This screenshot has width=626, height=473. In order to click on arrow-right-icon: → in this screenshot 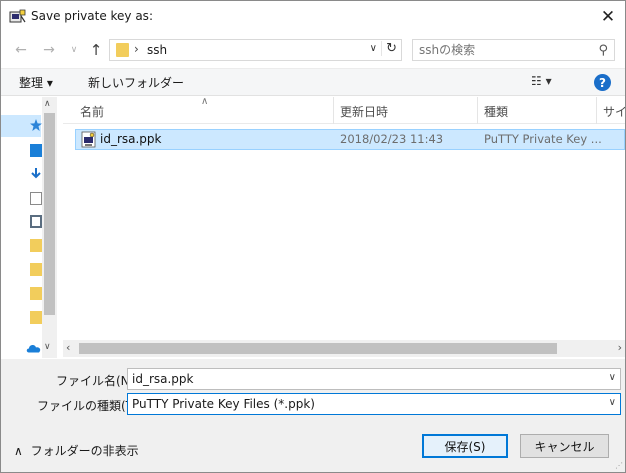, I will do `click(49, 50)`.